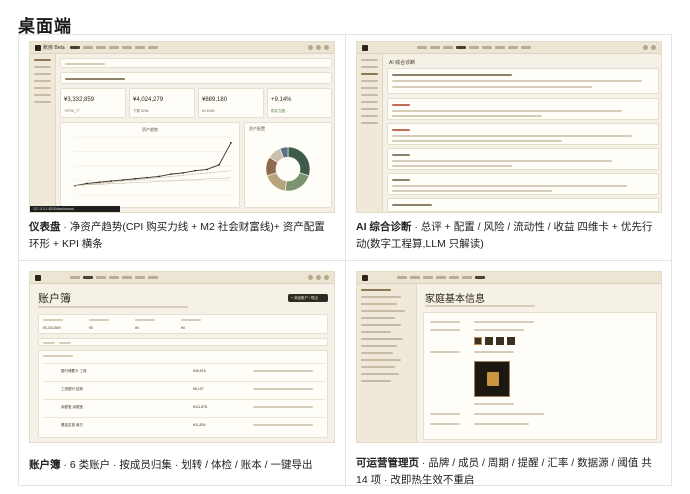 The width and height of the screenshot is (690, 494). What do you see at coordinates (182, 48) in the screenshot?
I see `app-topbar: 账房 Beta` at bounding box center [182, 48].